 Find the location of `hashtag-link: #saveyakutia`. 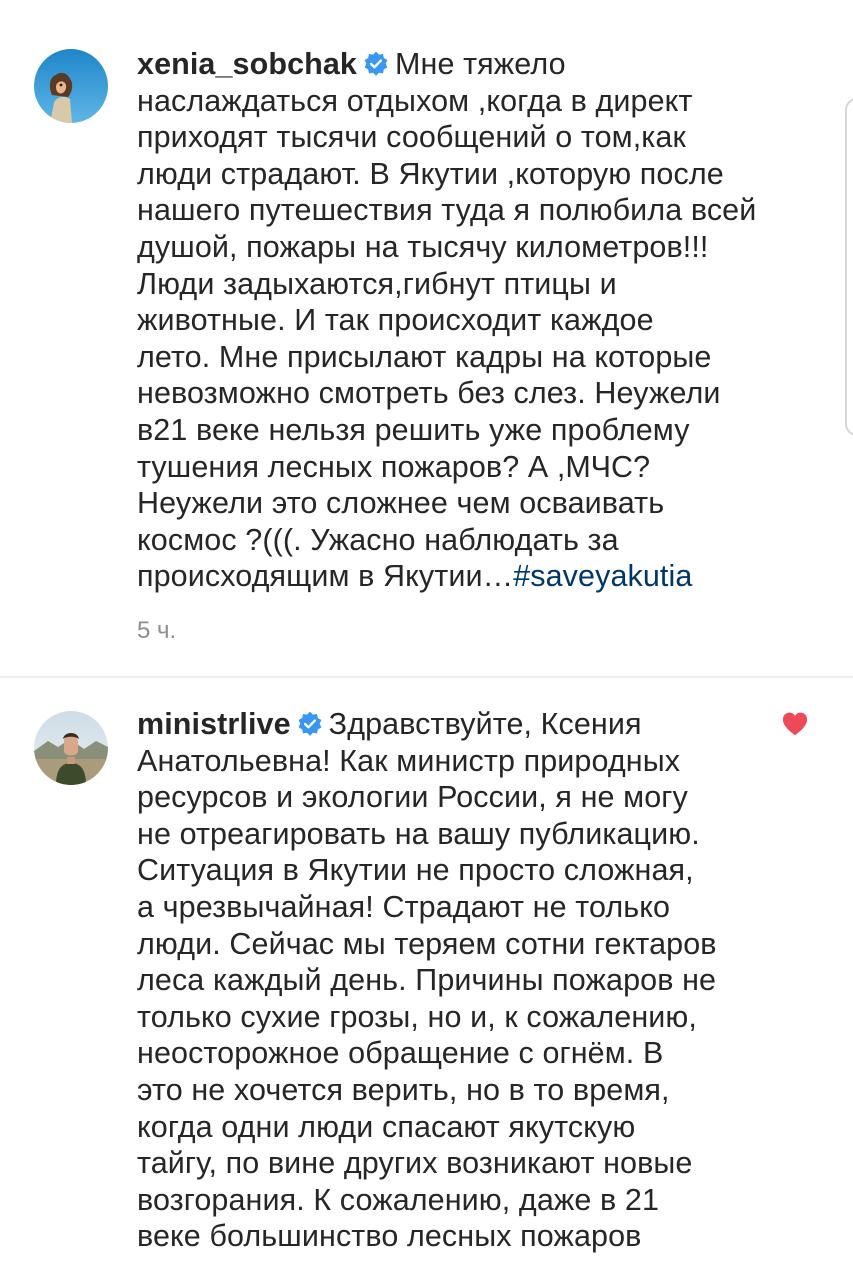

hashtag-link: #saveyakutia is located at coordinates (602, 576).